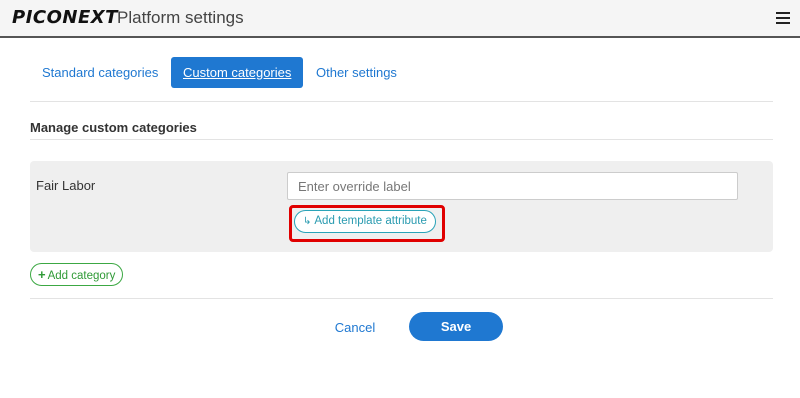 The image size is (800, 398). What do you see at coordinates (783, 18) in the screenshot?
I see `hamburger-menu-icon` at bounding box center [783, 18].